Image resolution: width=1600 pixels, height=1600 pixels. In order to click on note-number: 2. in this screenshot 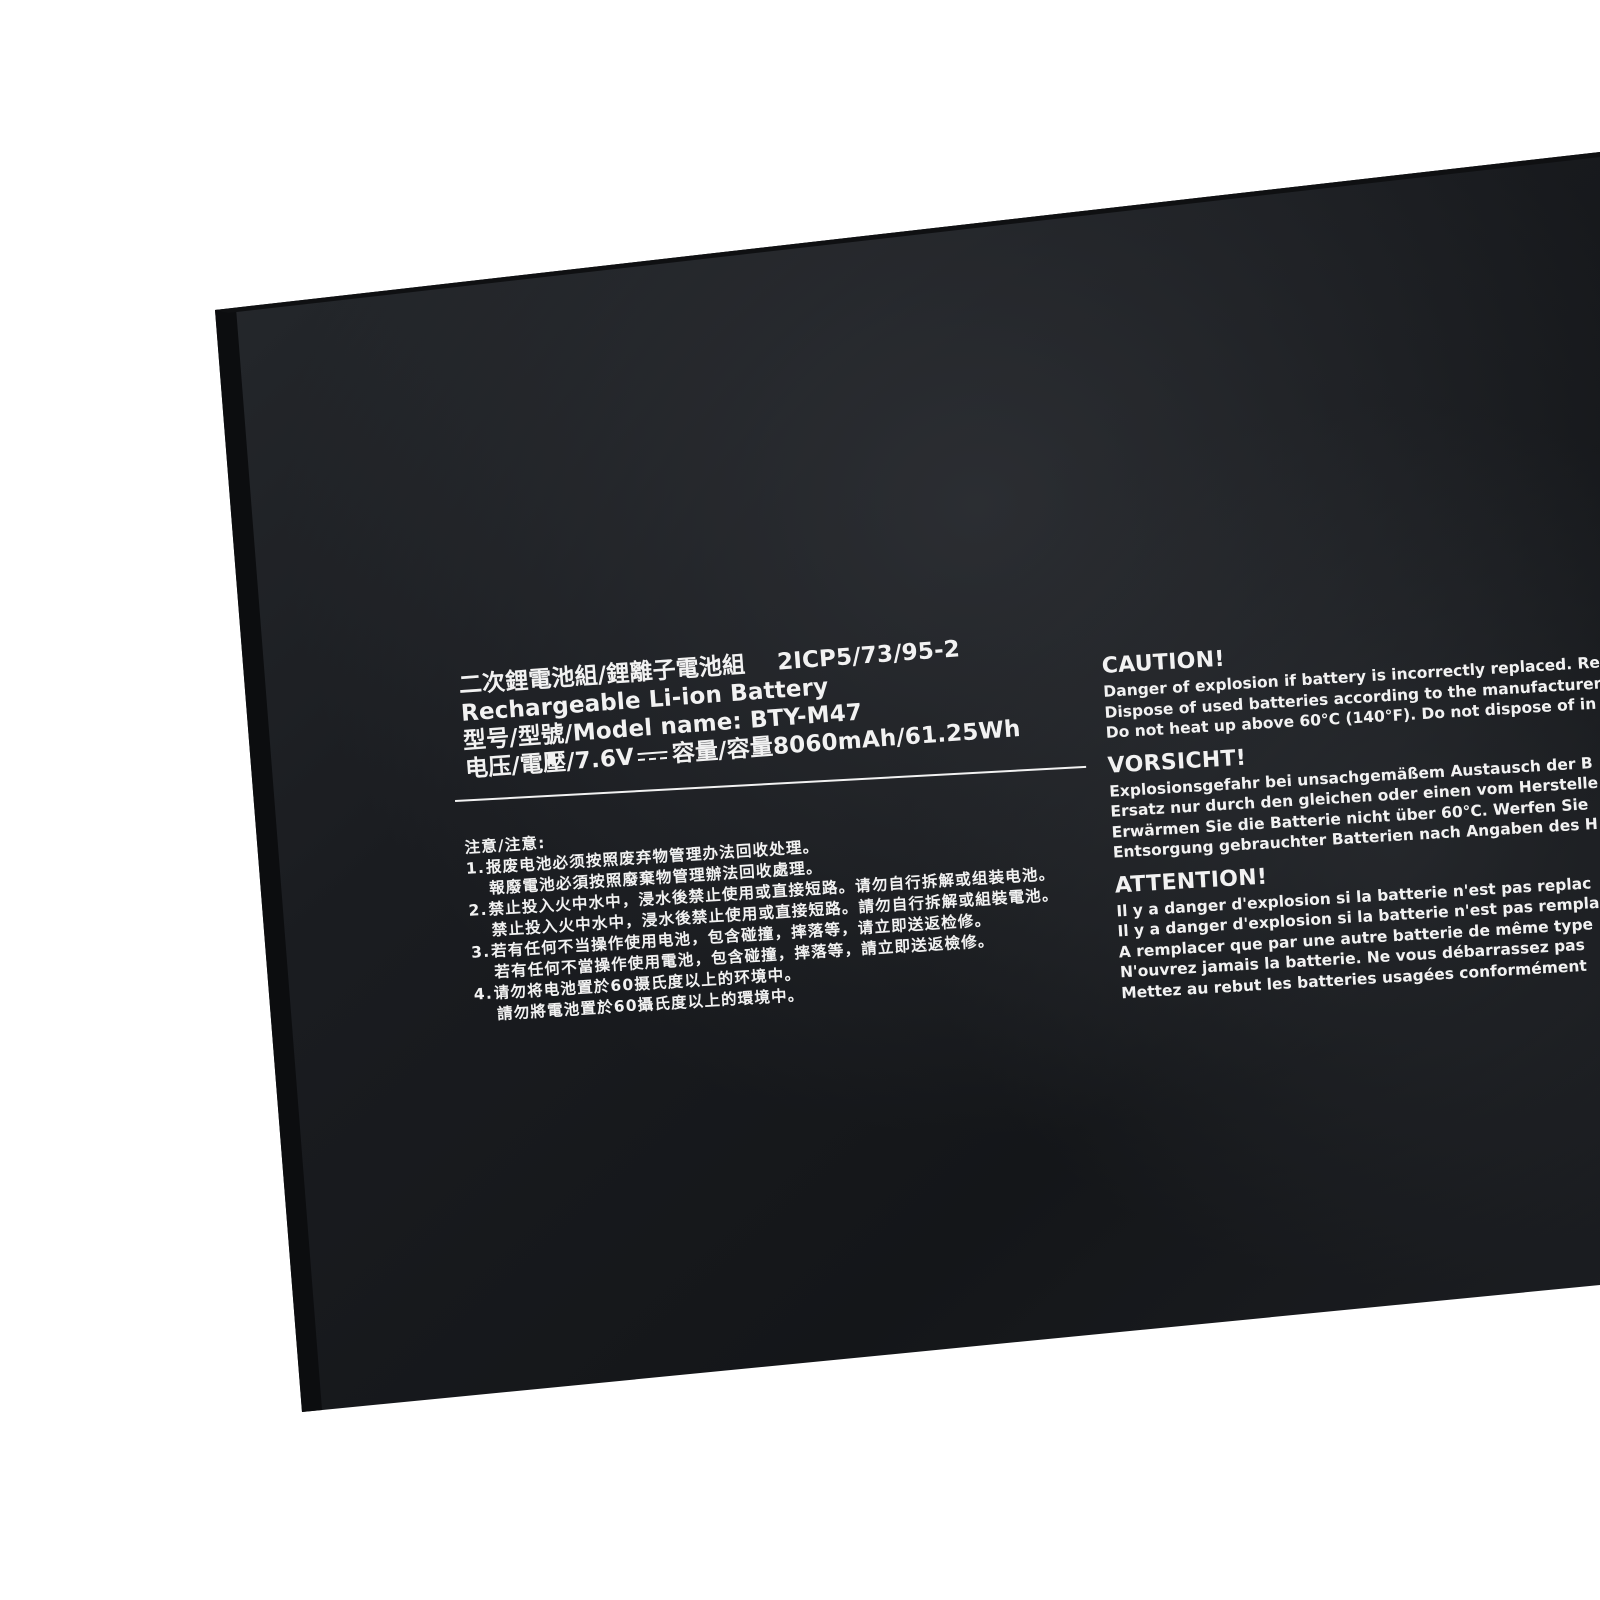, I will do `click(478, 910)`.